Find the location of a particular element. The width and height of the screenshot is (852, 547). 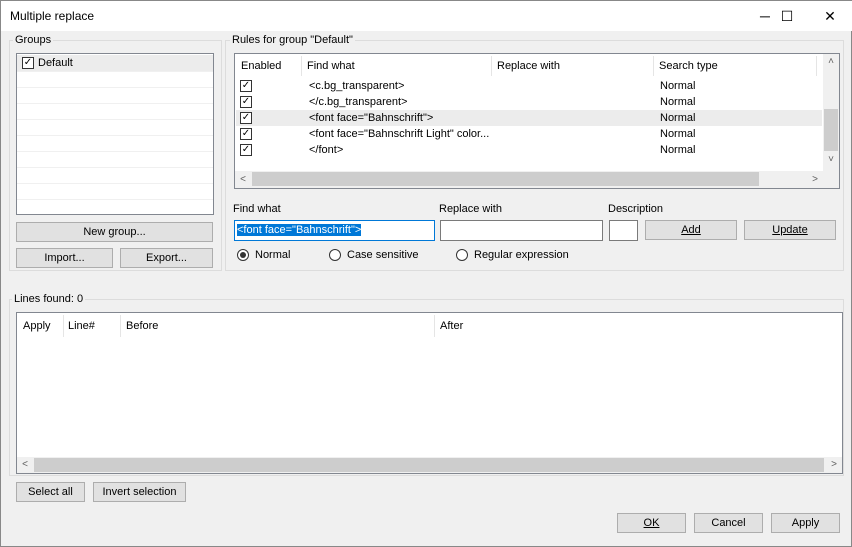

rule-row: ✓ <font face="Bahnschrift"> Normal is located at coordinates (529, 118).